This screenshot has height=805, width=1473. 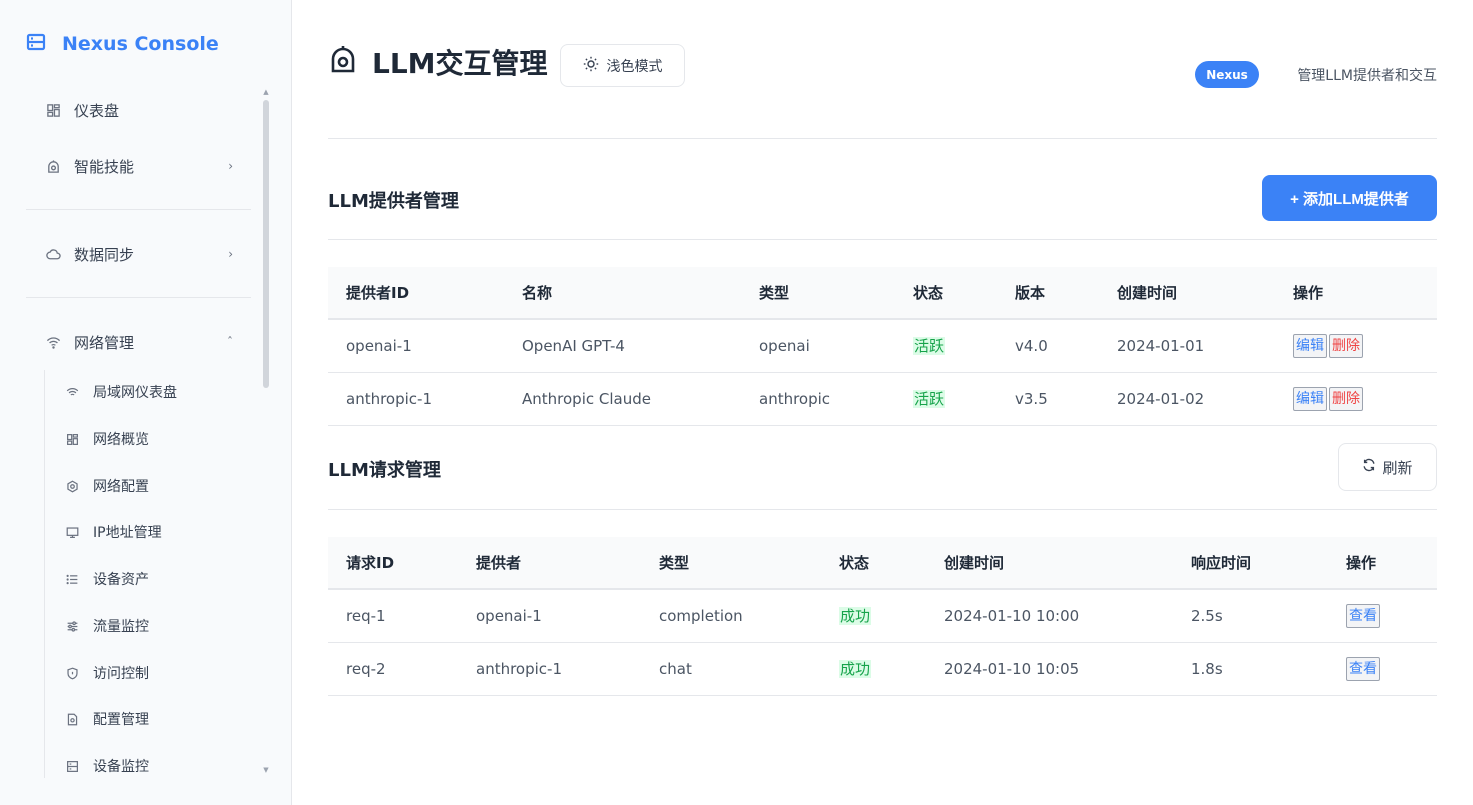 What do you see at coordinates (1161, 398) in the screenshot?
I see `provider-created: 2024-01-02` at bounding box center [1161, 398].